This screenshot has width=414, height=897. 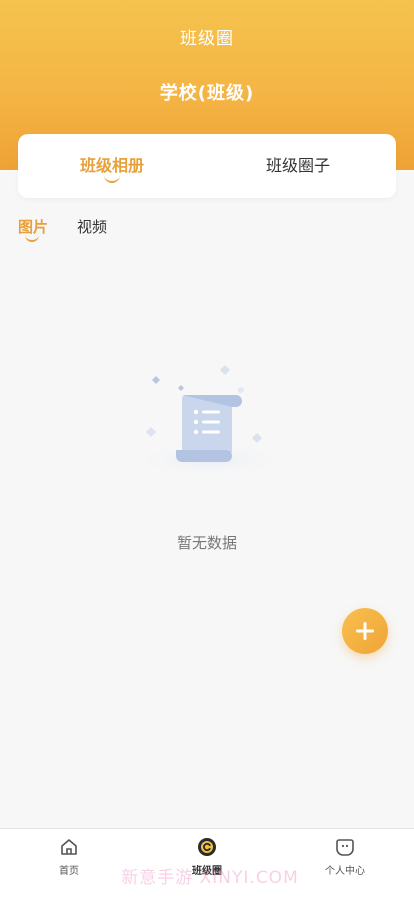 What do you see at coordinates (32, 238) in the screenshot?
I see `active-sub-tab-indicator` at bounding box center [32, 238].